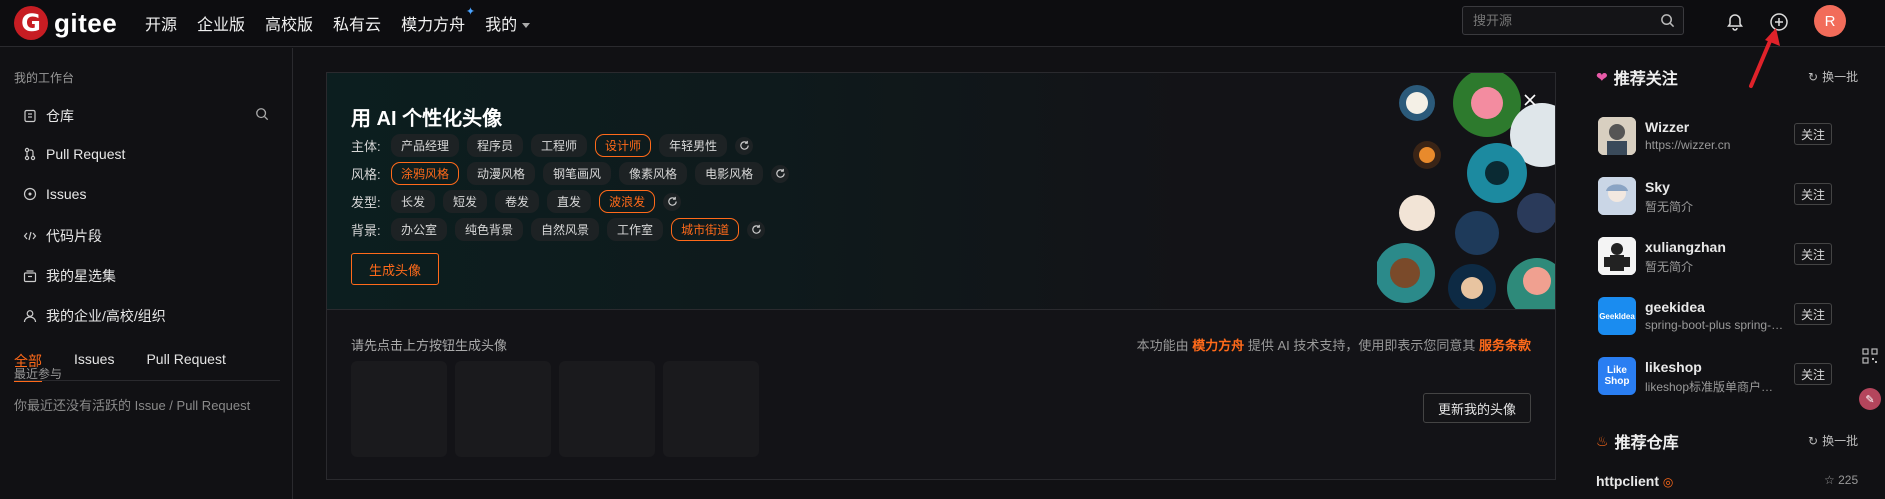 The height and width of the screenshot is (499, 1885). Describe the element at coordinates (1870, 399) in the screenshot. I see `assistant-float-icon: ✎` at that location.